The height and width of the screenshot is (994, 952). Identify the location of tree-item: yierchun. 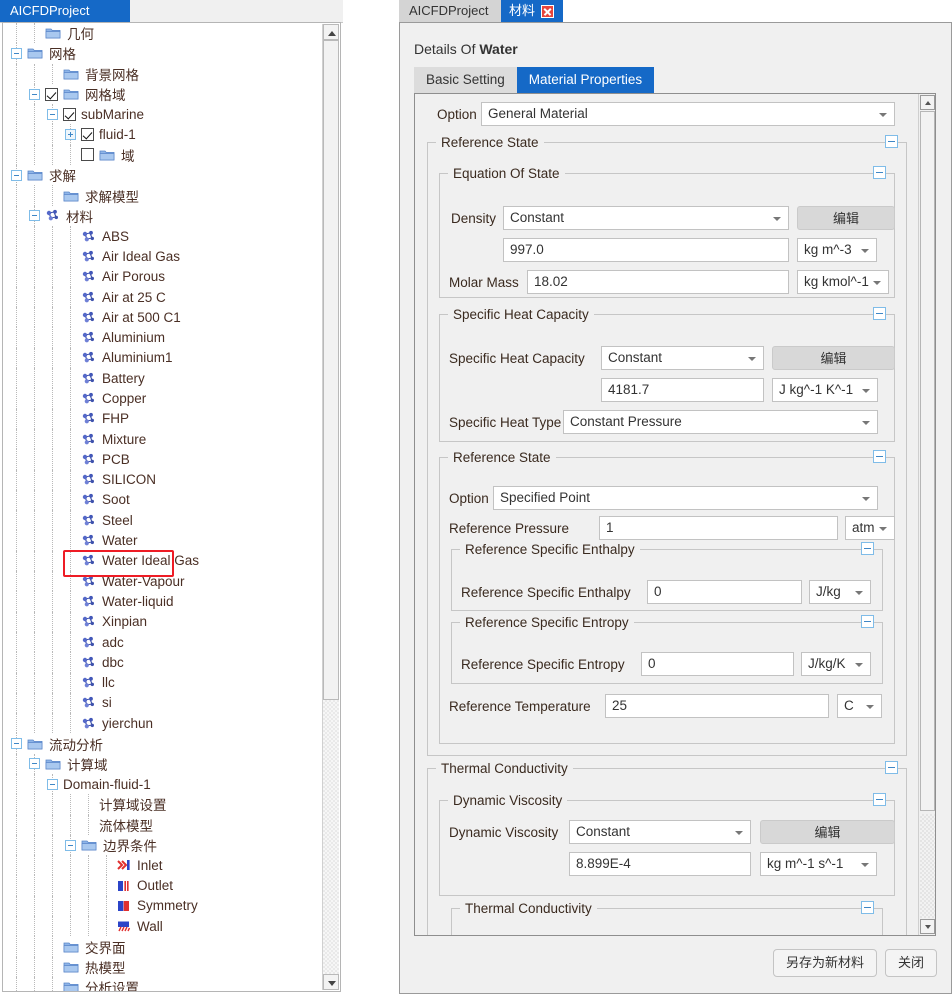
(163, 723).